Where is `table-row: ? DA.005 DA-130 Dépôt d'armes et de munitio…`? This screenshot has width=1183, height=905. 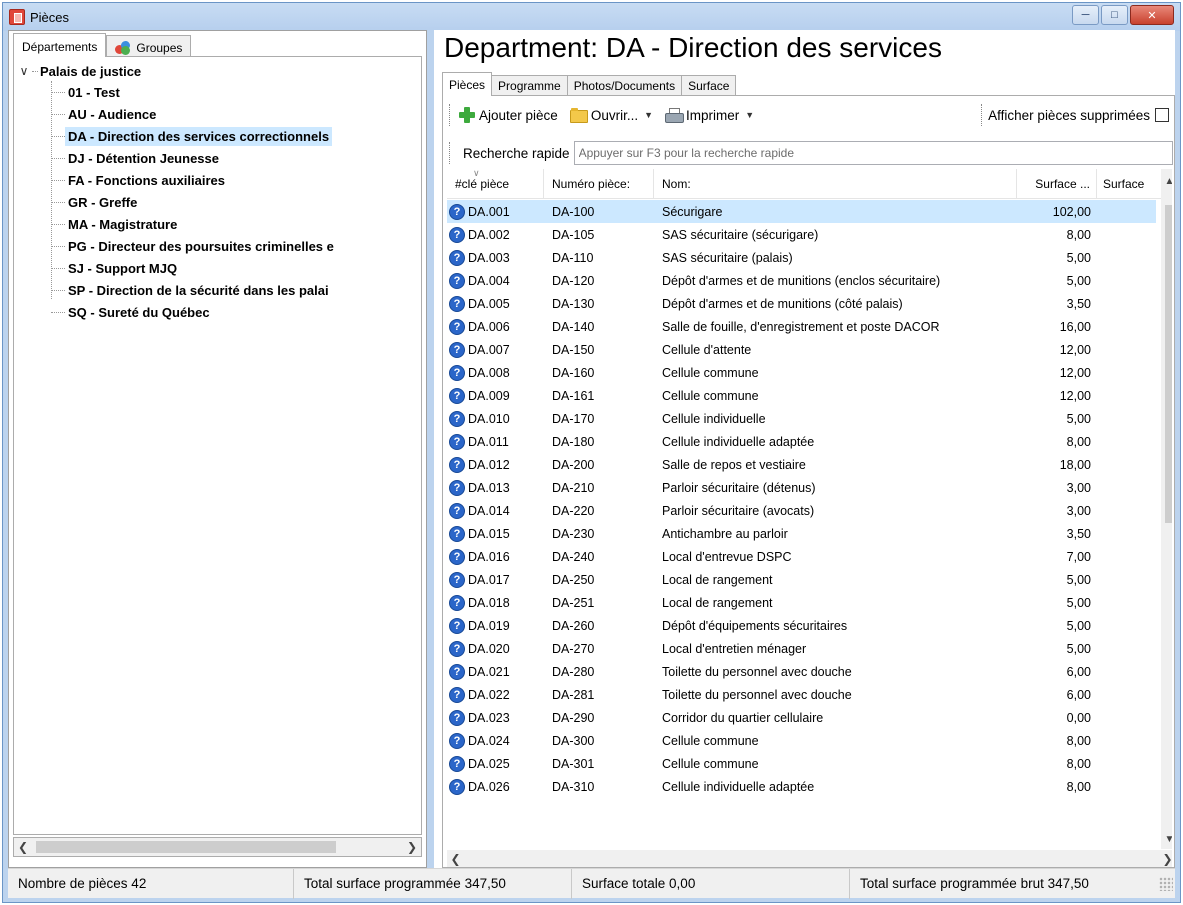 table-row: ? DA.005 DA-130 Dépôt d'armes et de munitio… is located at coordinates (801, 303).